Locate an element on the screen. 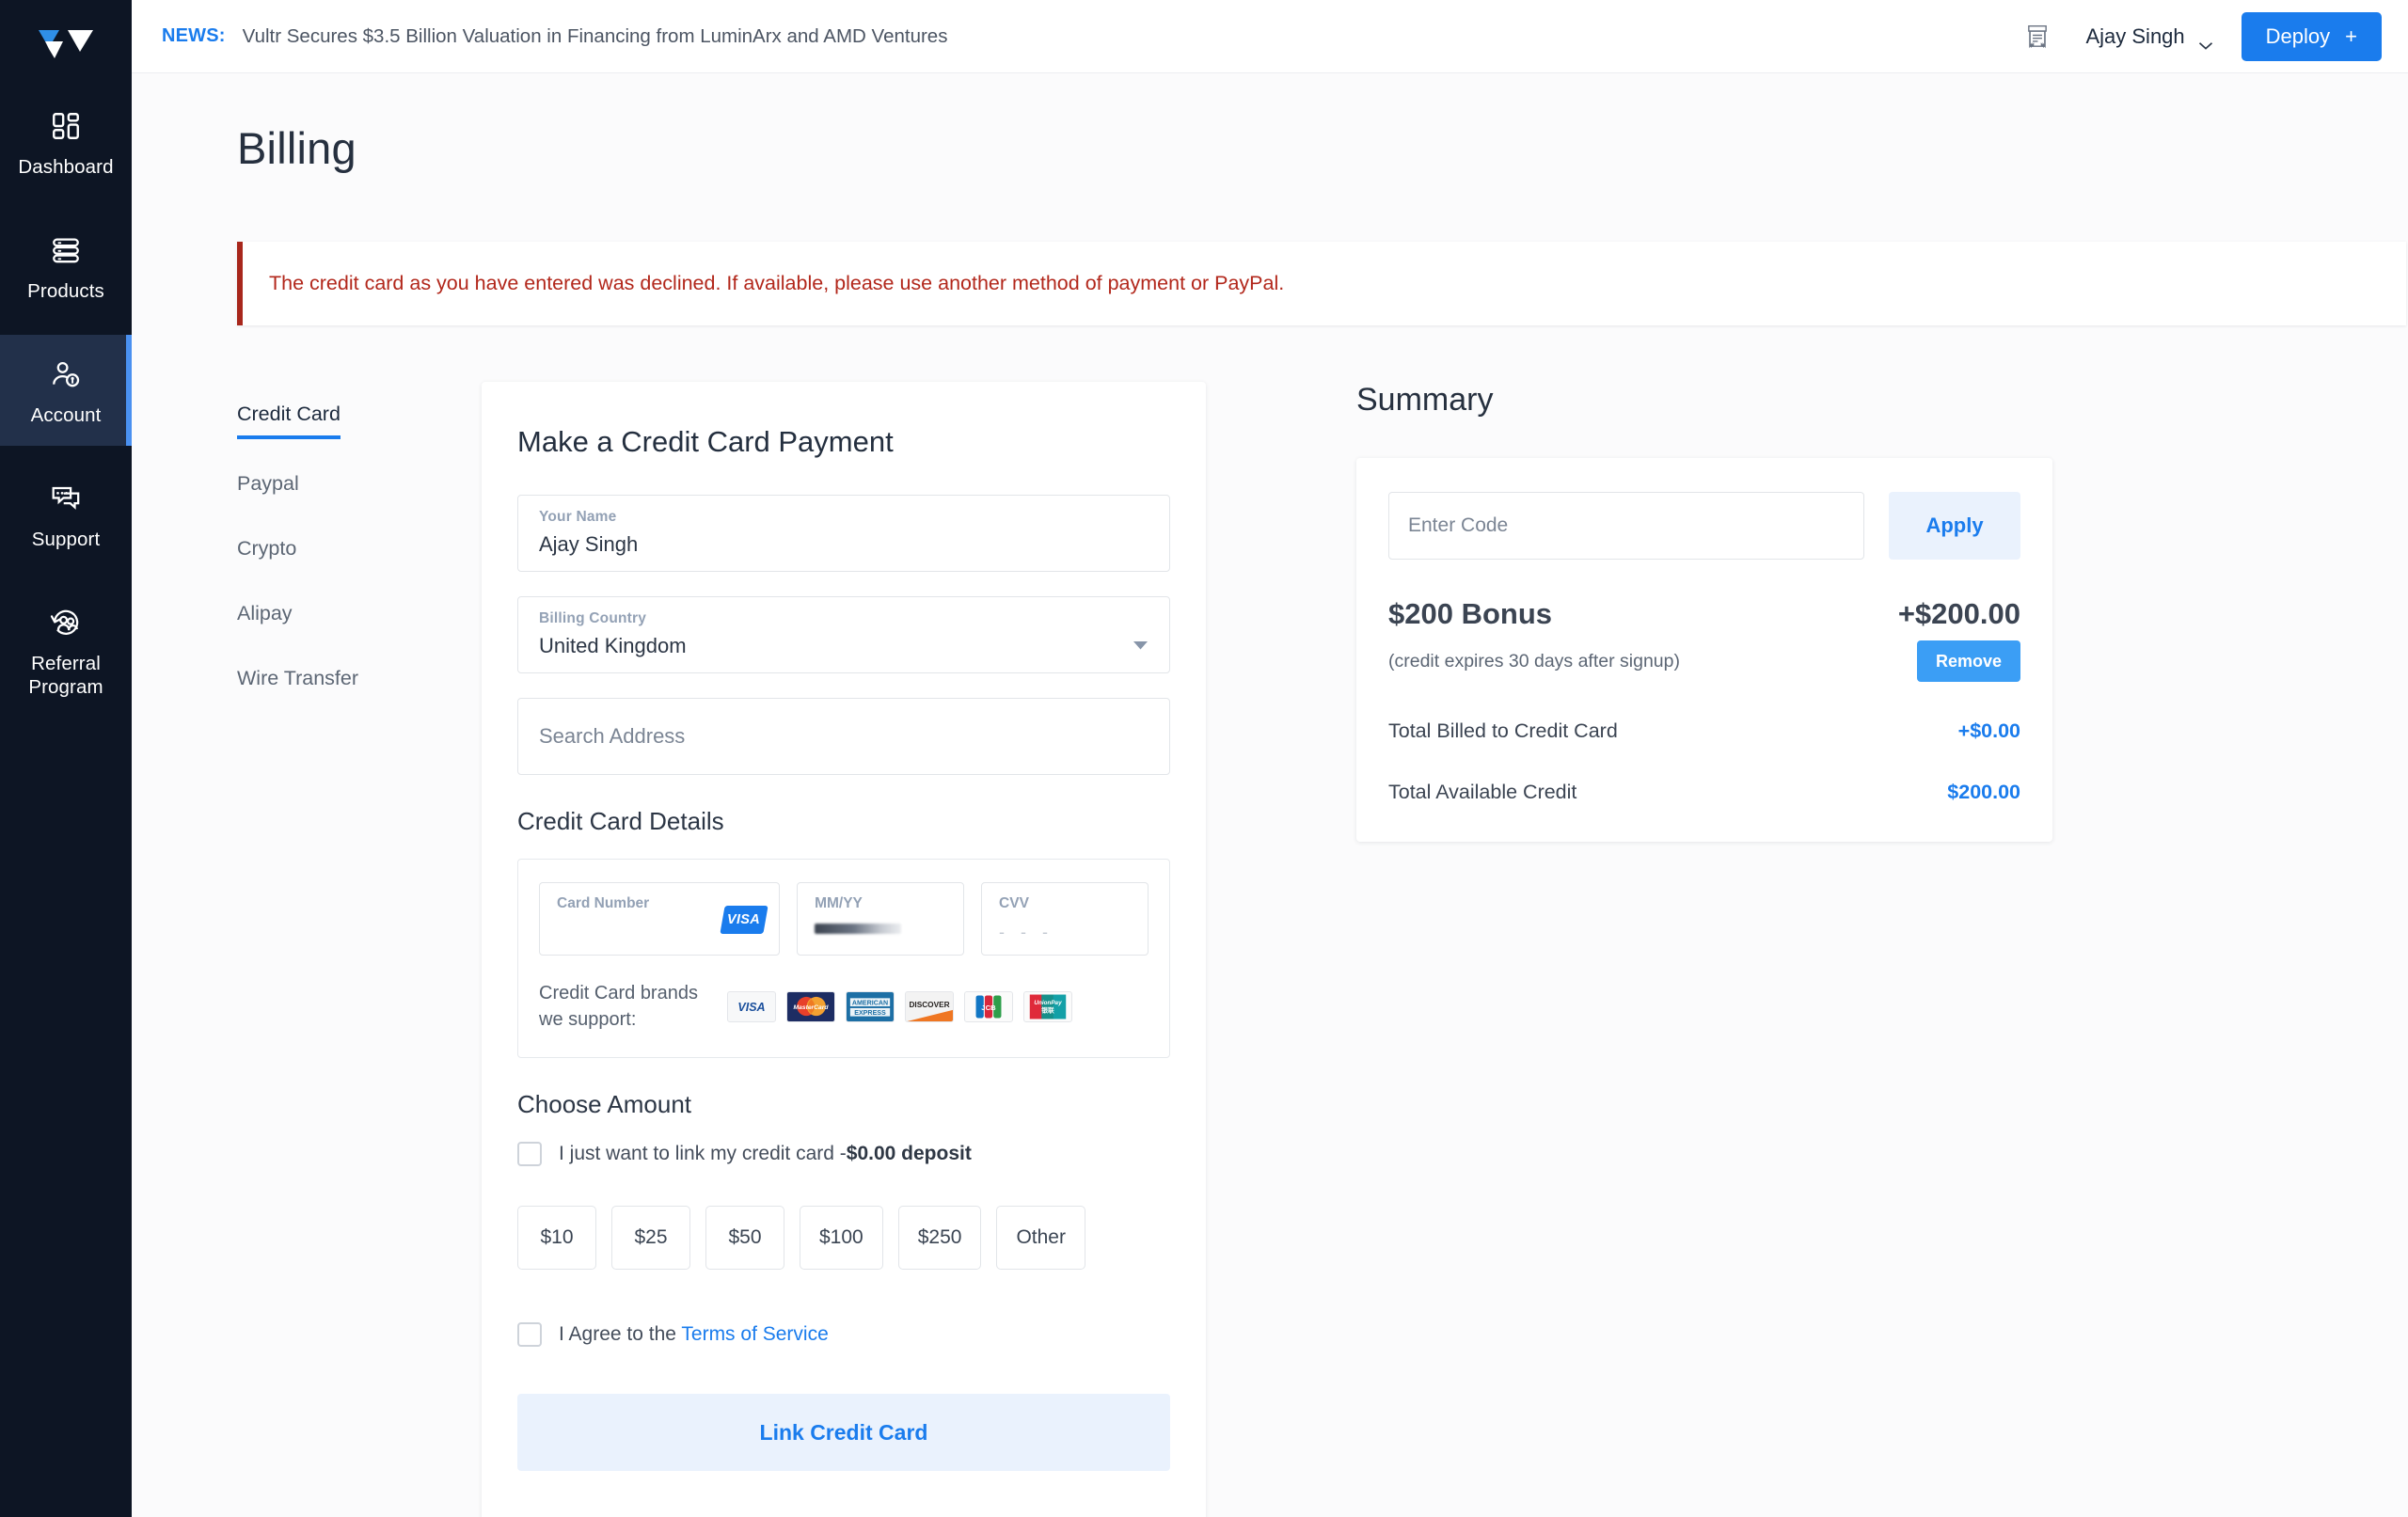  page-title: Billing is located at coordinates (296, 148).